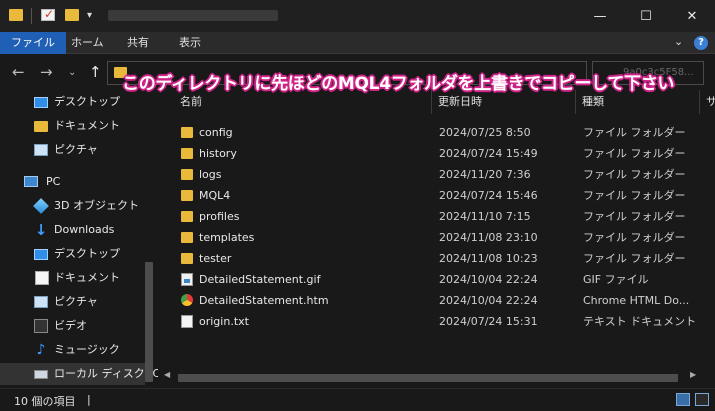 The width and height of the screenshot is (715, 411). Describe the element at coordinates (264, 300) in the screenshot. I see `file-name: DetailedStatement.htm` at that location.